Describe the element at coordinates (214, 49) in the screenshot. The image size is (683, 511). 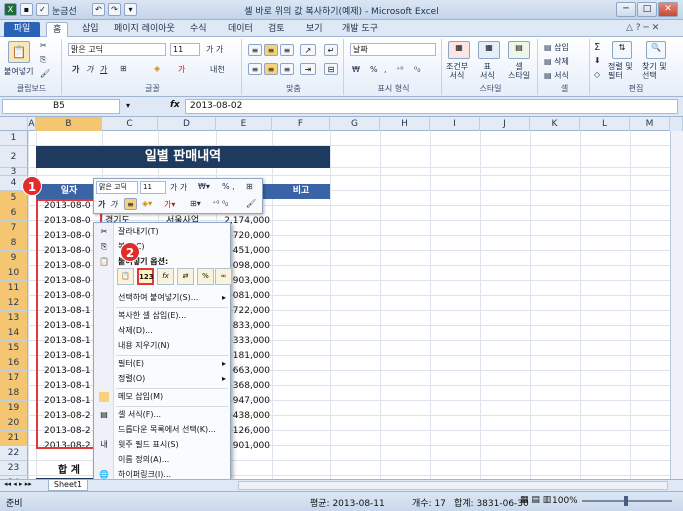
I see `grow-font-icon: 가 가` at that location.